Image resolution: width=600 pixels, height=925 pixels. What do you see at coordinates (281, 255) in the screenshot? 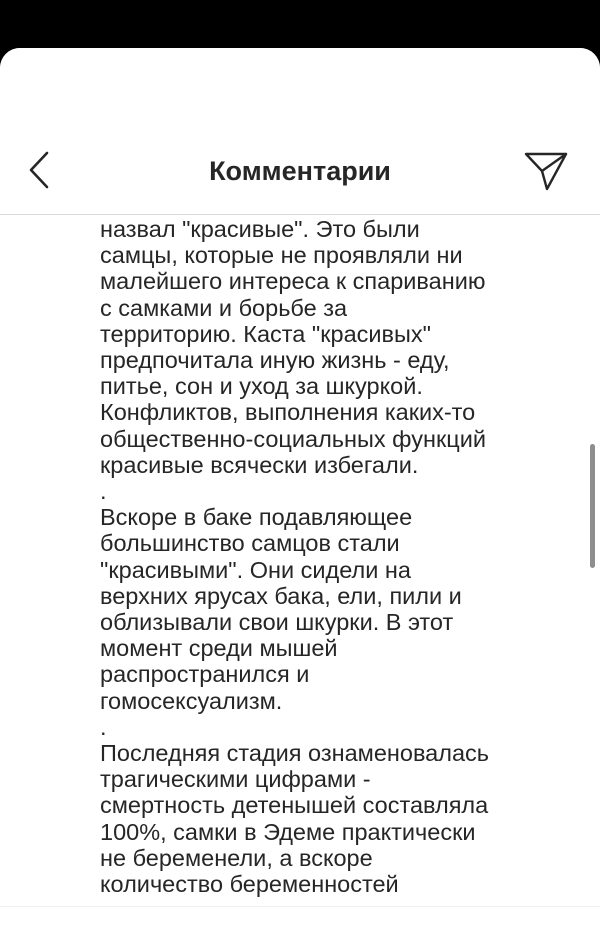
I see `comment-line: самцы, которые не проявляли ни` at bounding box center [281, 255].